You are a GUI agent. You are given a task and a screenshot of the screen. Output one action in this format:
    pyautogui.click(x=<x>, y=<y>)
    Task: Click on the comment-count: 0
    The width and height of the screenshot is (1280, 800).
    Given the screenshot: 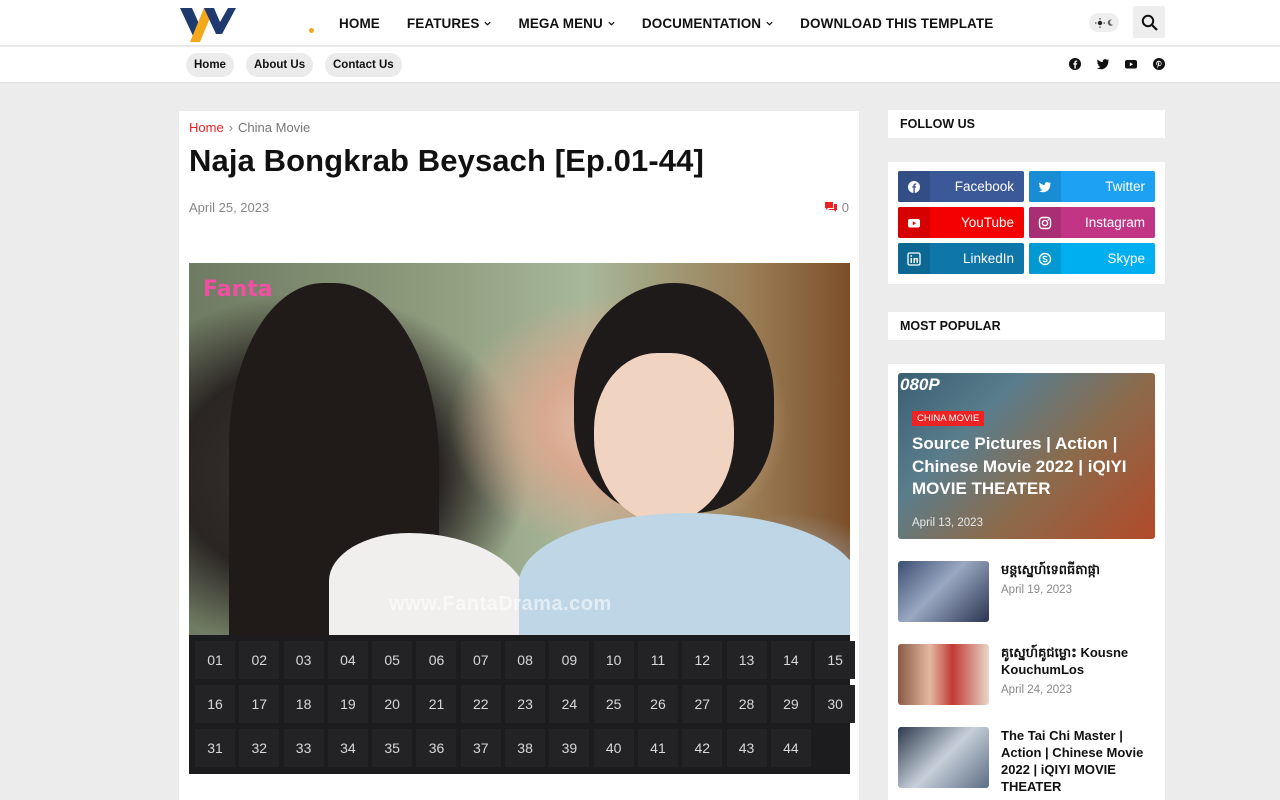 What is the action you would take?
    pyautogui.click(x=845, y=207)
    